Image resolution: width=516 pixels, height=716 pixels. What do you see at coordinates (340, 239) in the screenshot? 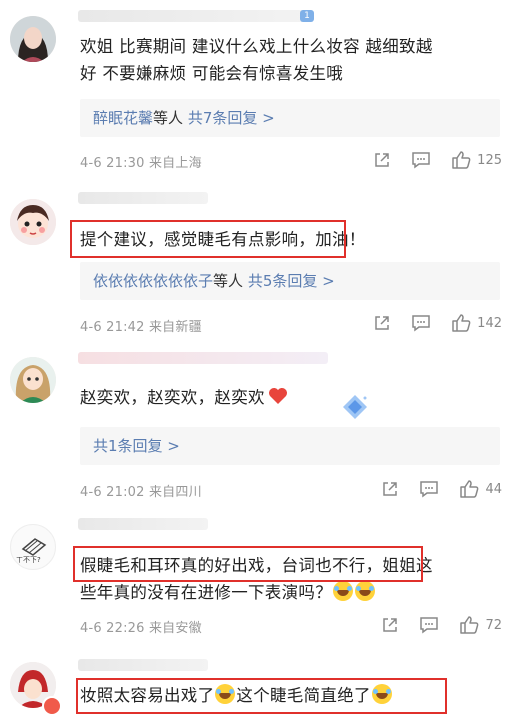
I see `comment-text-tail: 加油！` at bounding box center [340, 239].